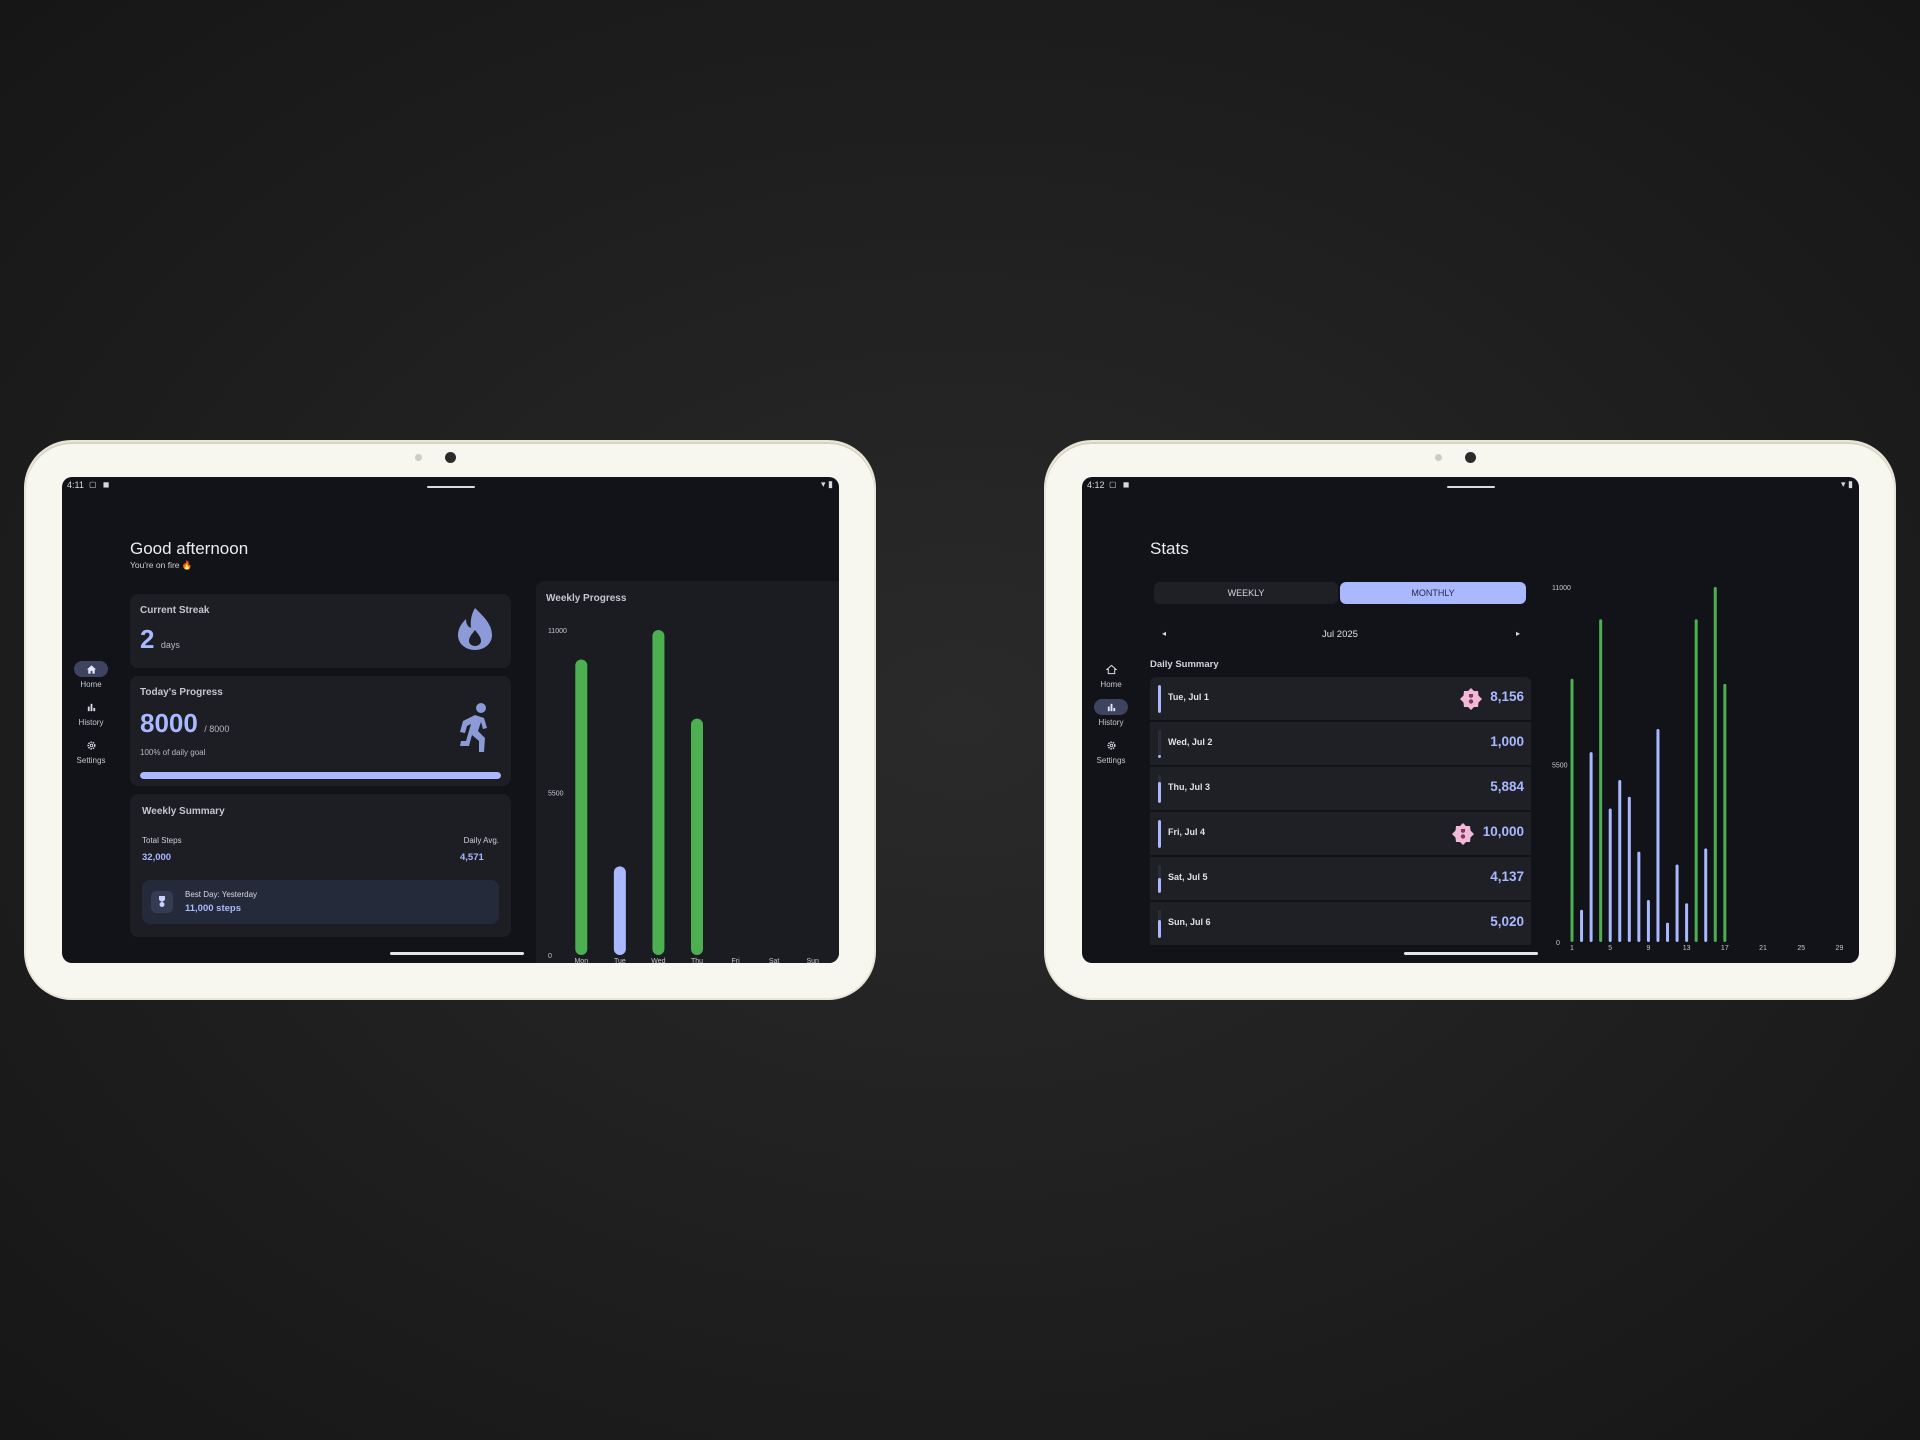  I want to click on x-tick-label: 29, so click(1840, 948).